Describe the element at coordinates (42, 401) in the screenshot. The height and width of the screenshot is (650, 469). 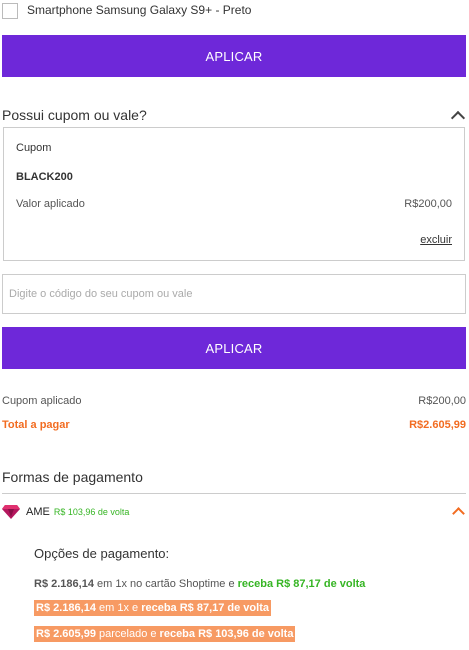
I see `summary-coupon-label: Cupom aplicado` at that location.